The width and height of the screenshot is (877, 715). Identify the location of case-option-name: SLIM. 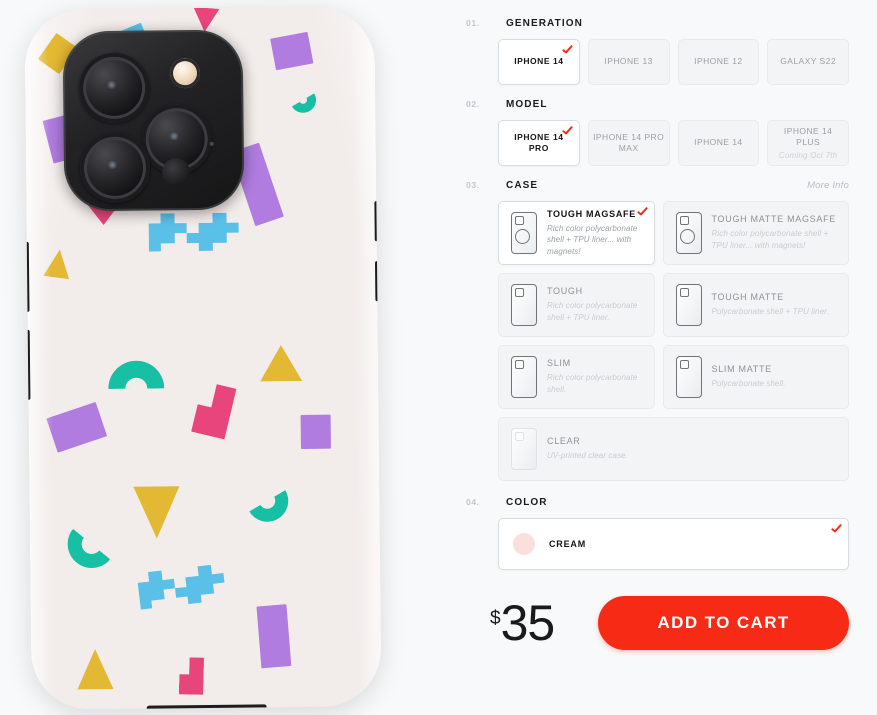
(559, 363).